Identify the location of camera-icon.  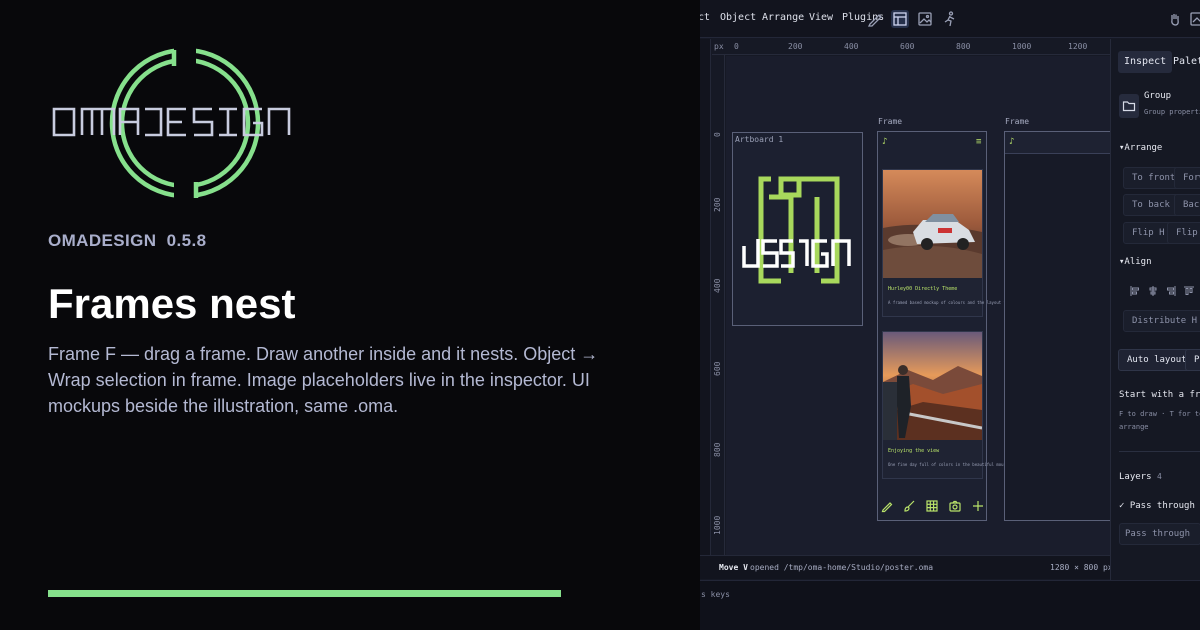
(955, 506).